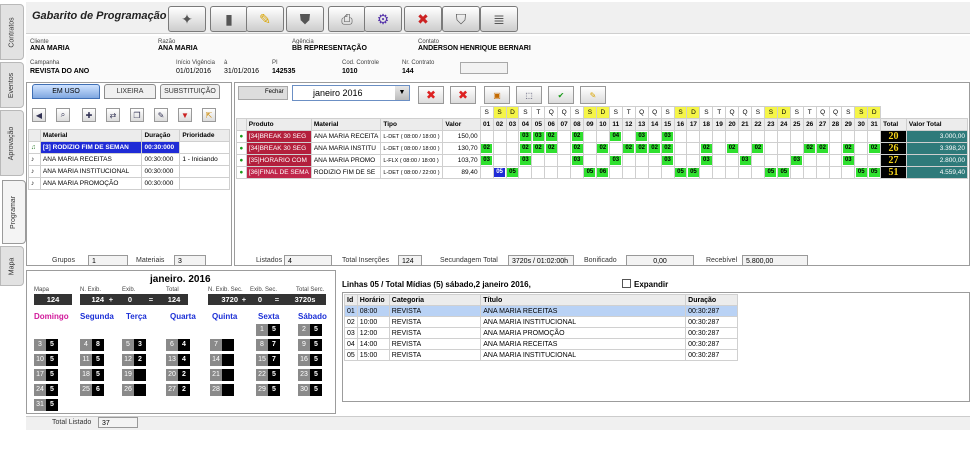 The width and height of the screenshot is (972, 462). Describe the element at coordinates (222, 345) in the screenshot. I see `calendar-day: 7` at that location.